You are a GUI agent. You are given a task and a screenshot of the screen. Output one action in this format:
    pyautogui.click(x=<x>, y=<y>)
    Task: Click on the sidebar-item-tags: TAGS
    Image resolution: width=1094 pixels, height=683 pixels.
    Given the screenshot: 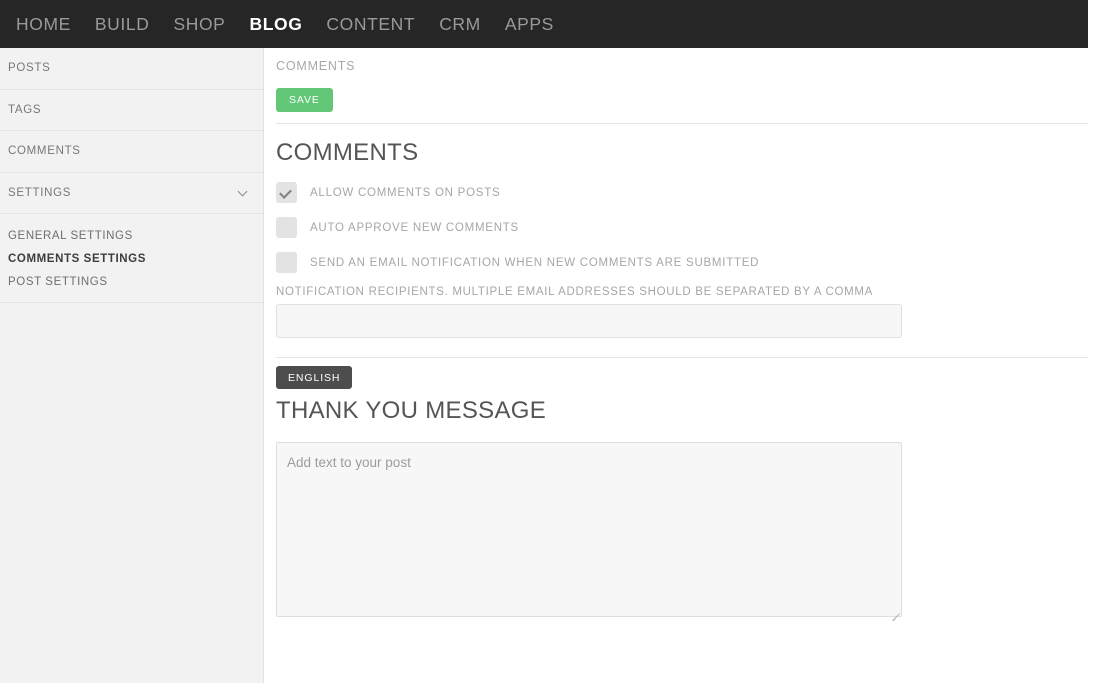 What is the action you would take?
    pyautogui.click(x=131, y=110)
    